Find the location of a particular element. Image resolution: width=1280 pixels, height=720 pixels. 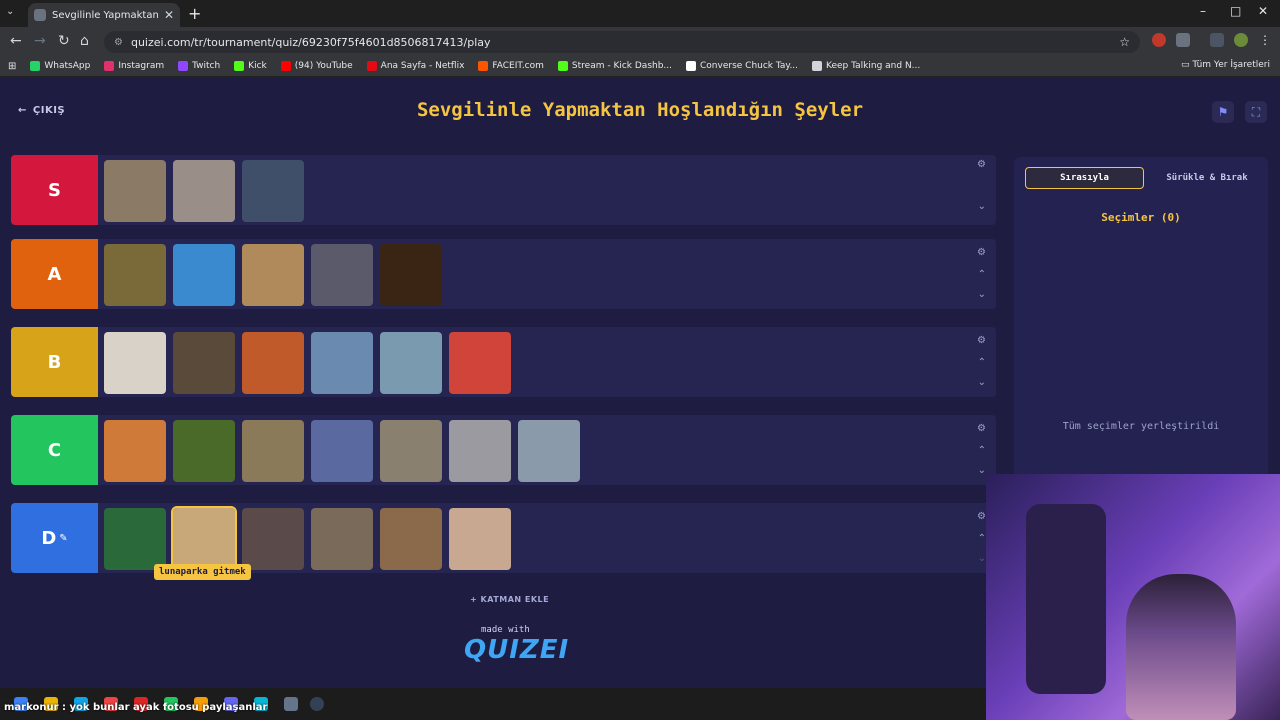

browser-tab: Sevgilinle Yapmaktan Hoşlandı ✕ is located at coordinates (104, 15).